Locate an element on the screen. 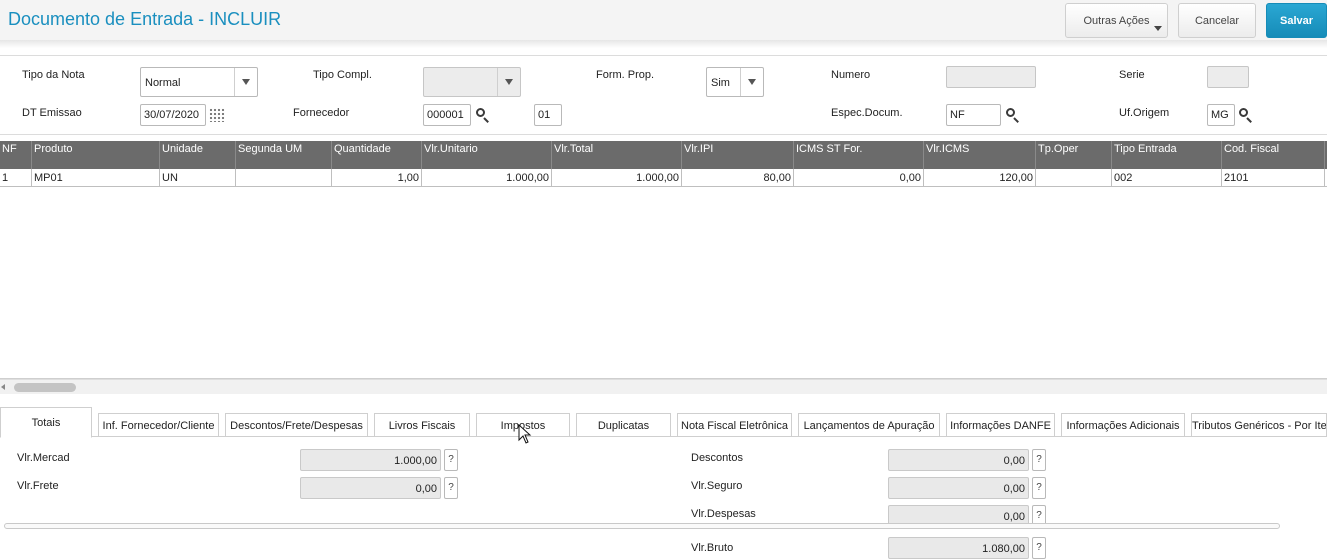 The height and width of the screenshot is (559, 1327). vlr-mercad-field: 1.000,00 is located at coordinates (370, 460).